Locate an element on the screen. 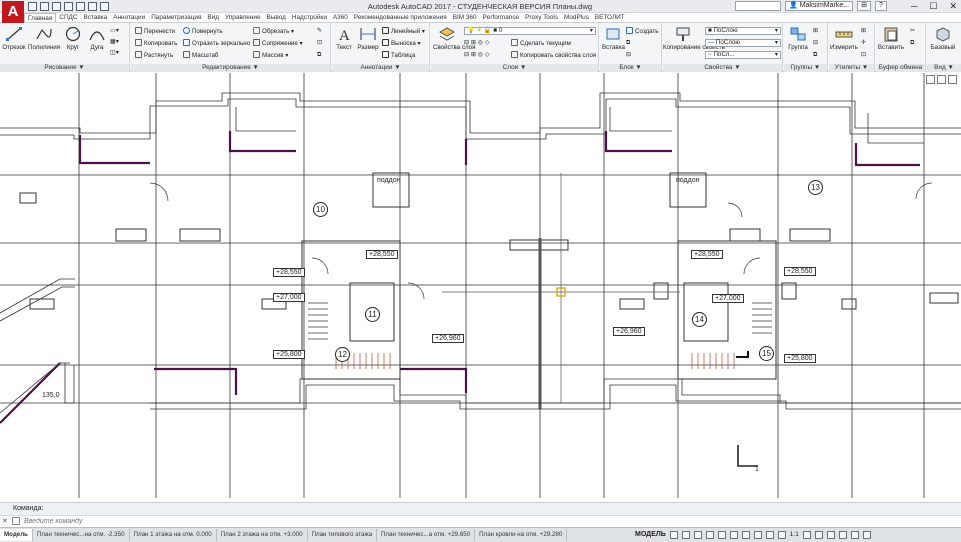 This screenshot has height=542, width=961. select-all-icon: ⊡ is located at coordinates (863, 55).